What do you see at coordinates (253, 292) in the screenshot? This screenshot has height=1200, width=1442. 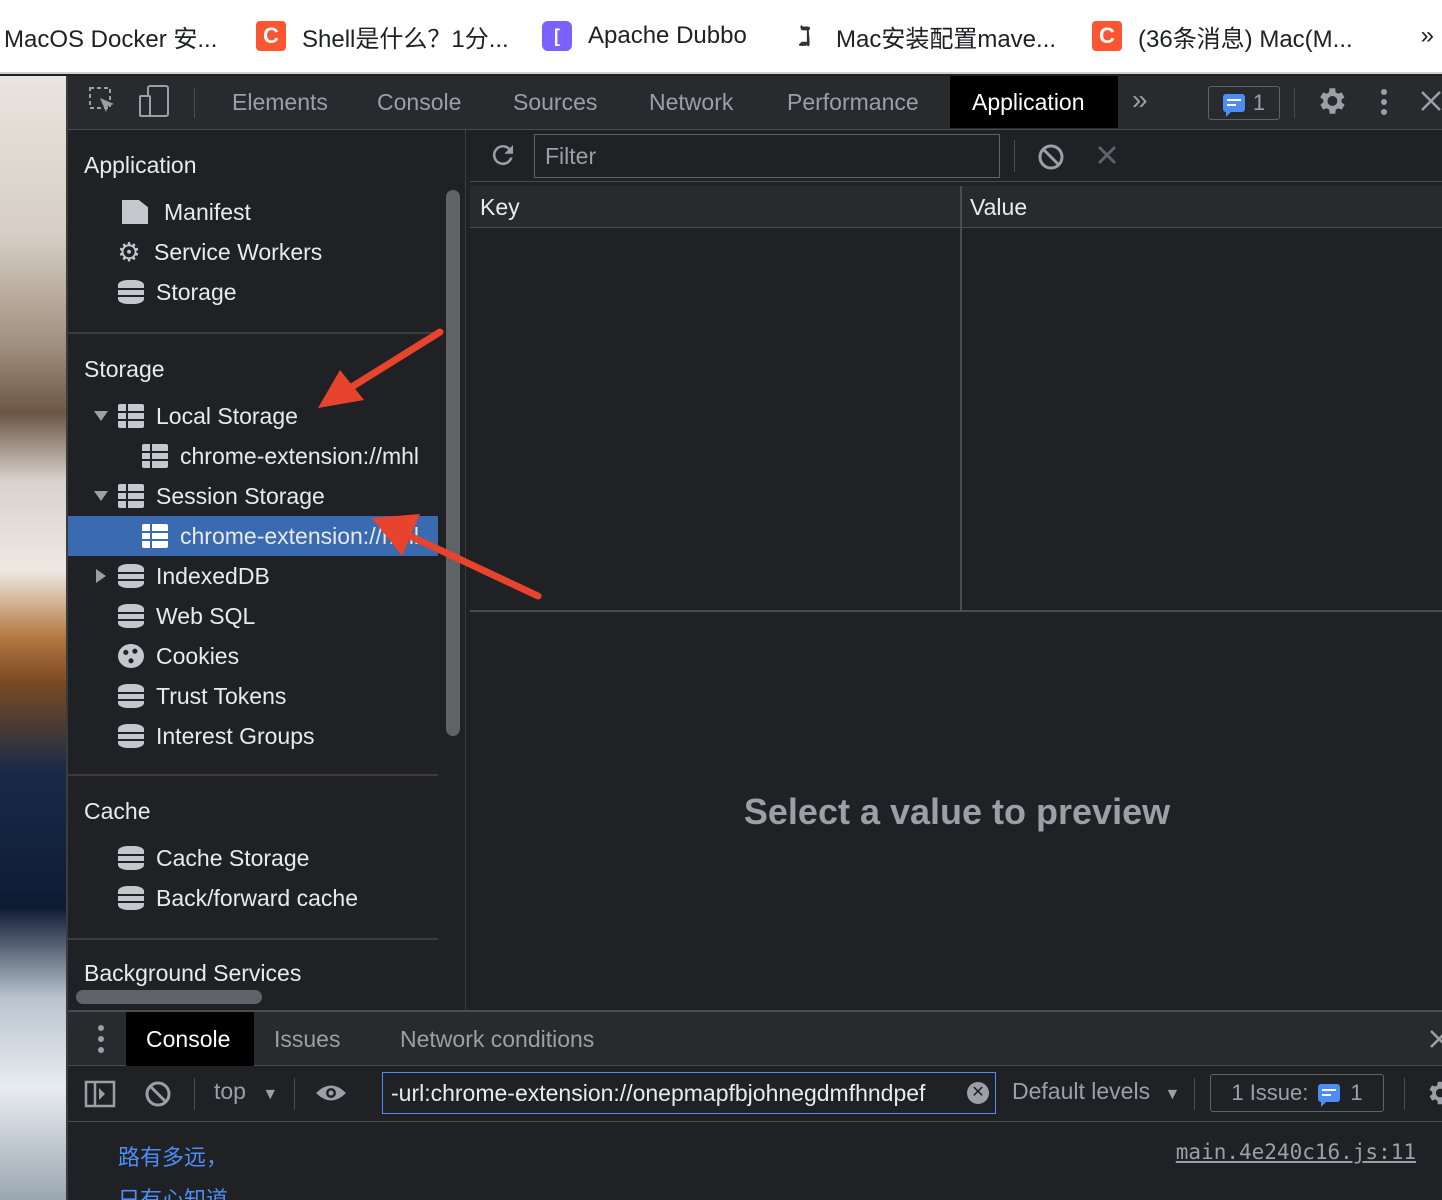 I see `sidebar-item-storage: Storage` at bounding box center [253, 292].